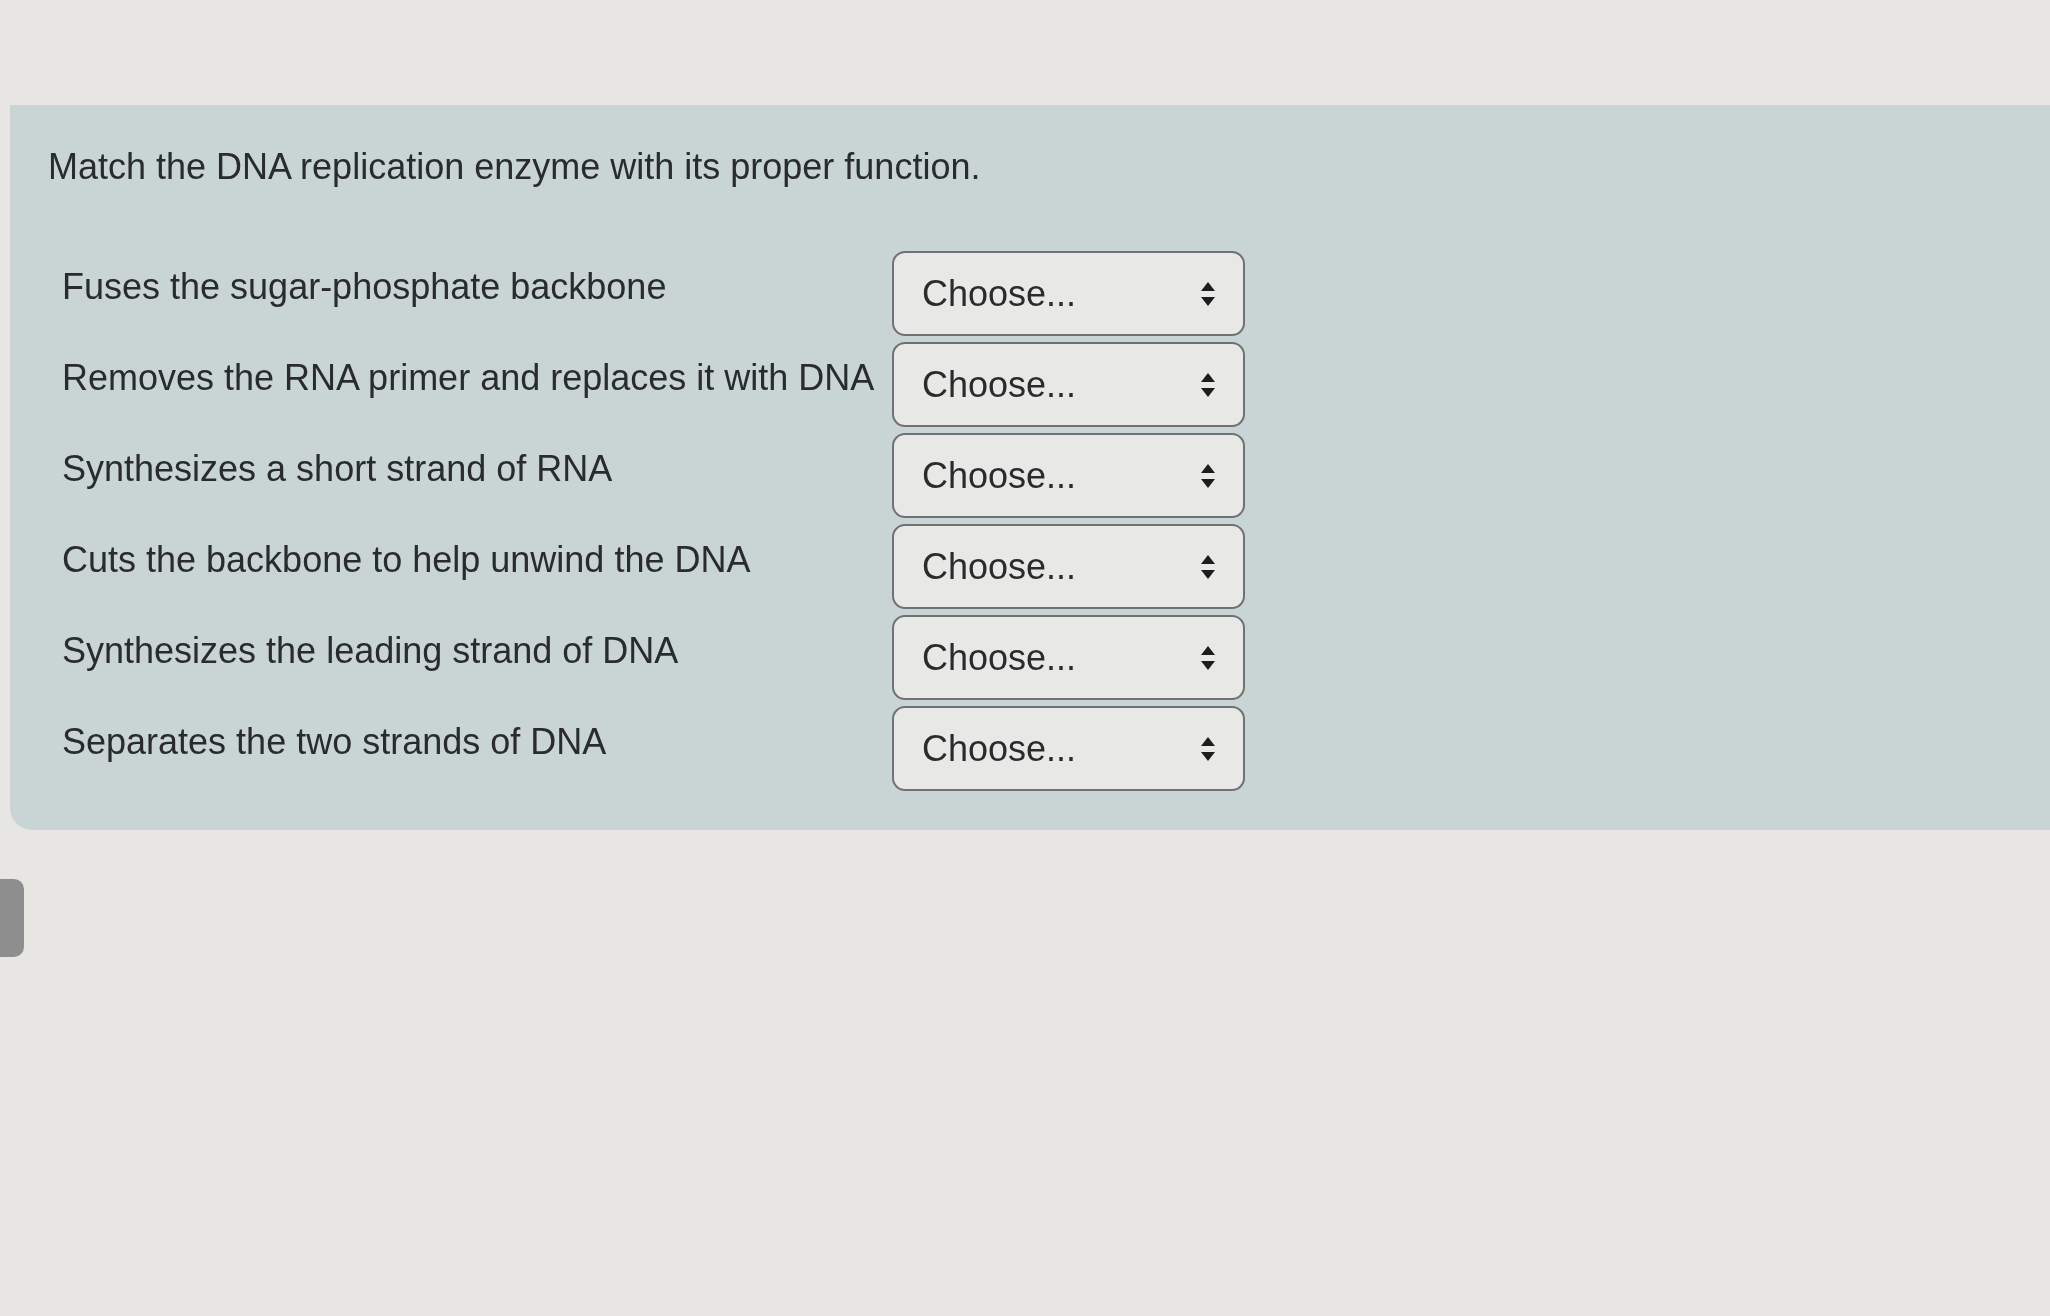 The width and height of the screenshot is (2050, 1316). Describe the element at coordinates (469, 377) in the screenshot. I see `function-label: Removes the RNA primer and replaces it with DNA` at that location.